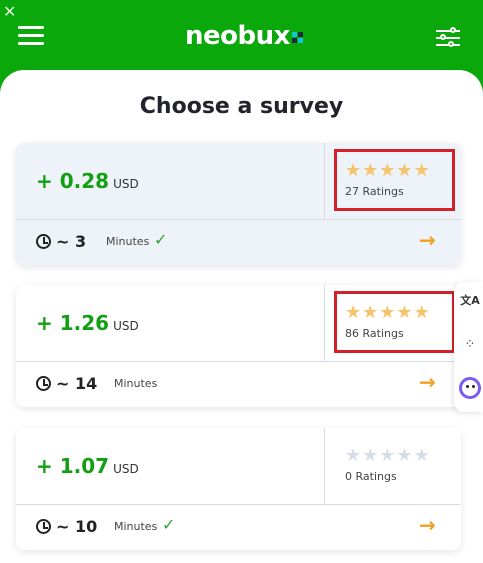 This screenshot has width=483, height=563. Describe the element at coordinates (31, 36) in the screenshot. I see `hamburger-menu-icon` at that location.